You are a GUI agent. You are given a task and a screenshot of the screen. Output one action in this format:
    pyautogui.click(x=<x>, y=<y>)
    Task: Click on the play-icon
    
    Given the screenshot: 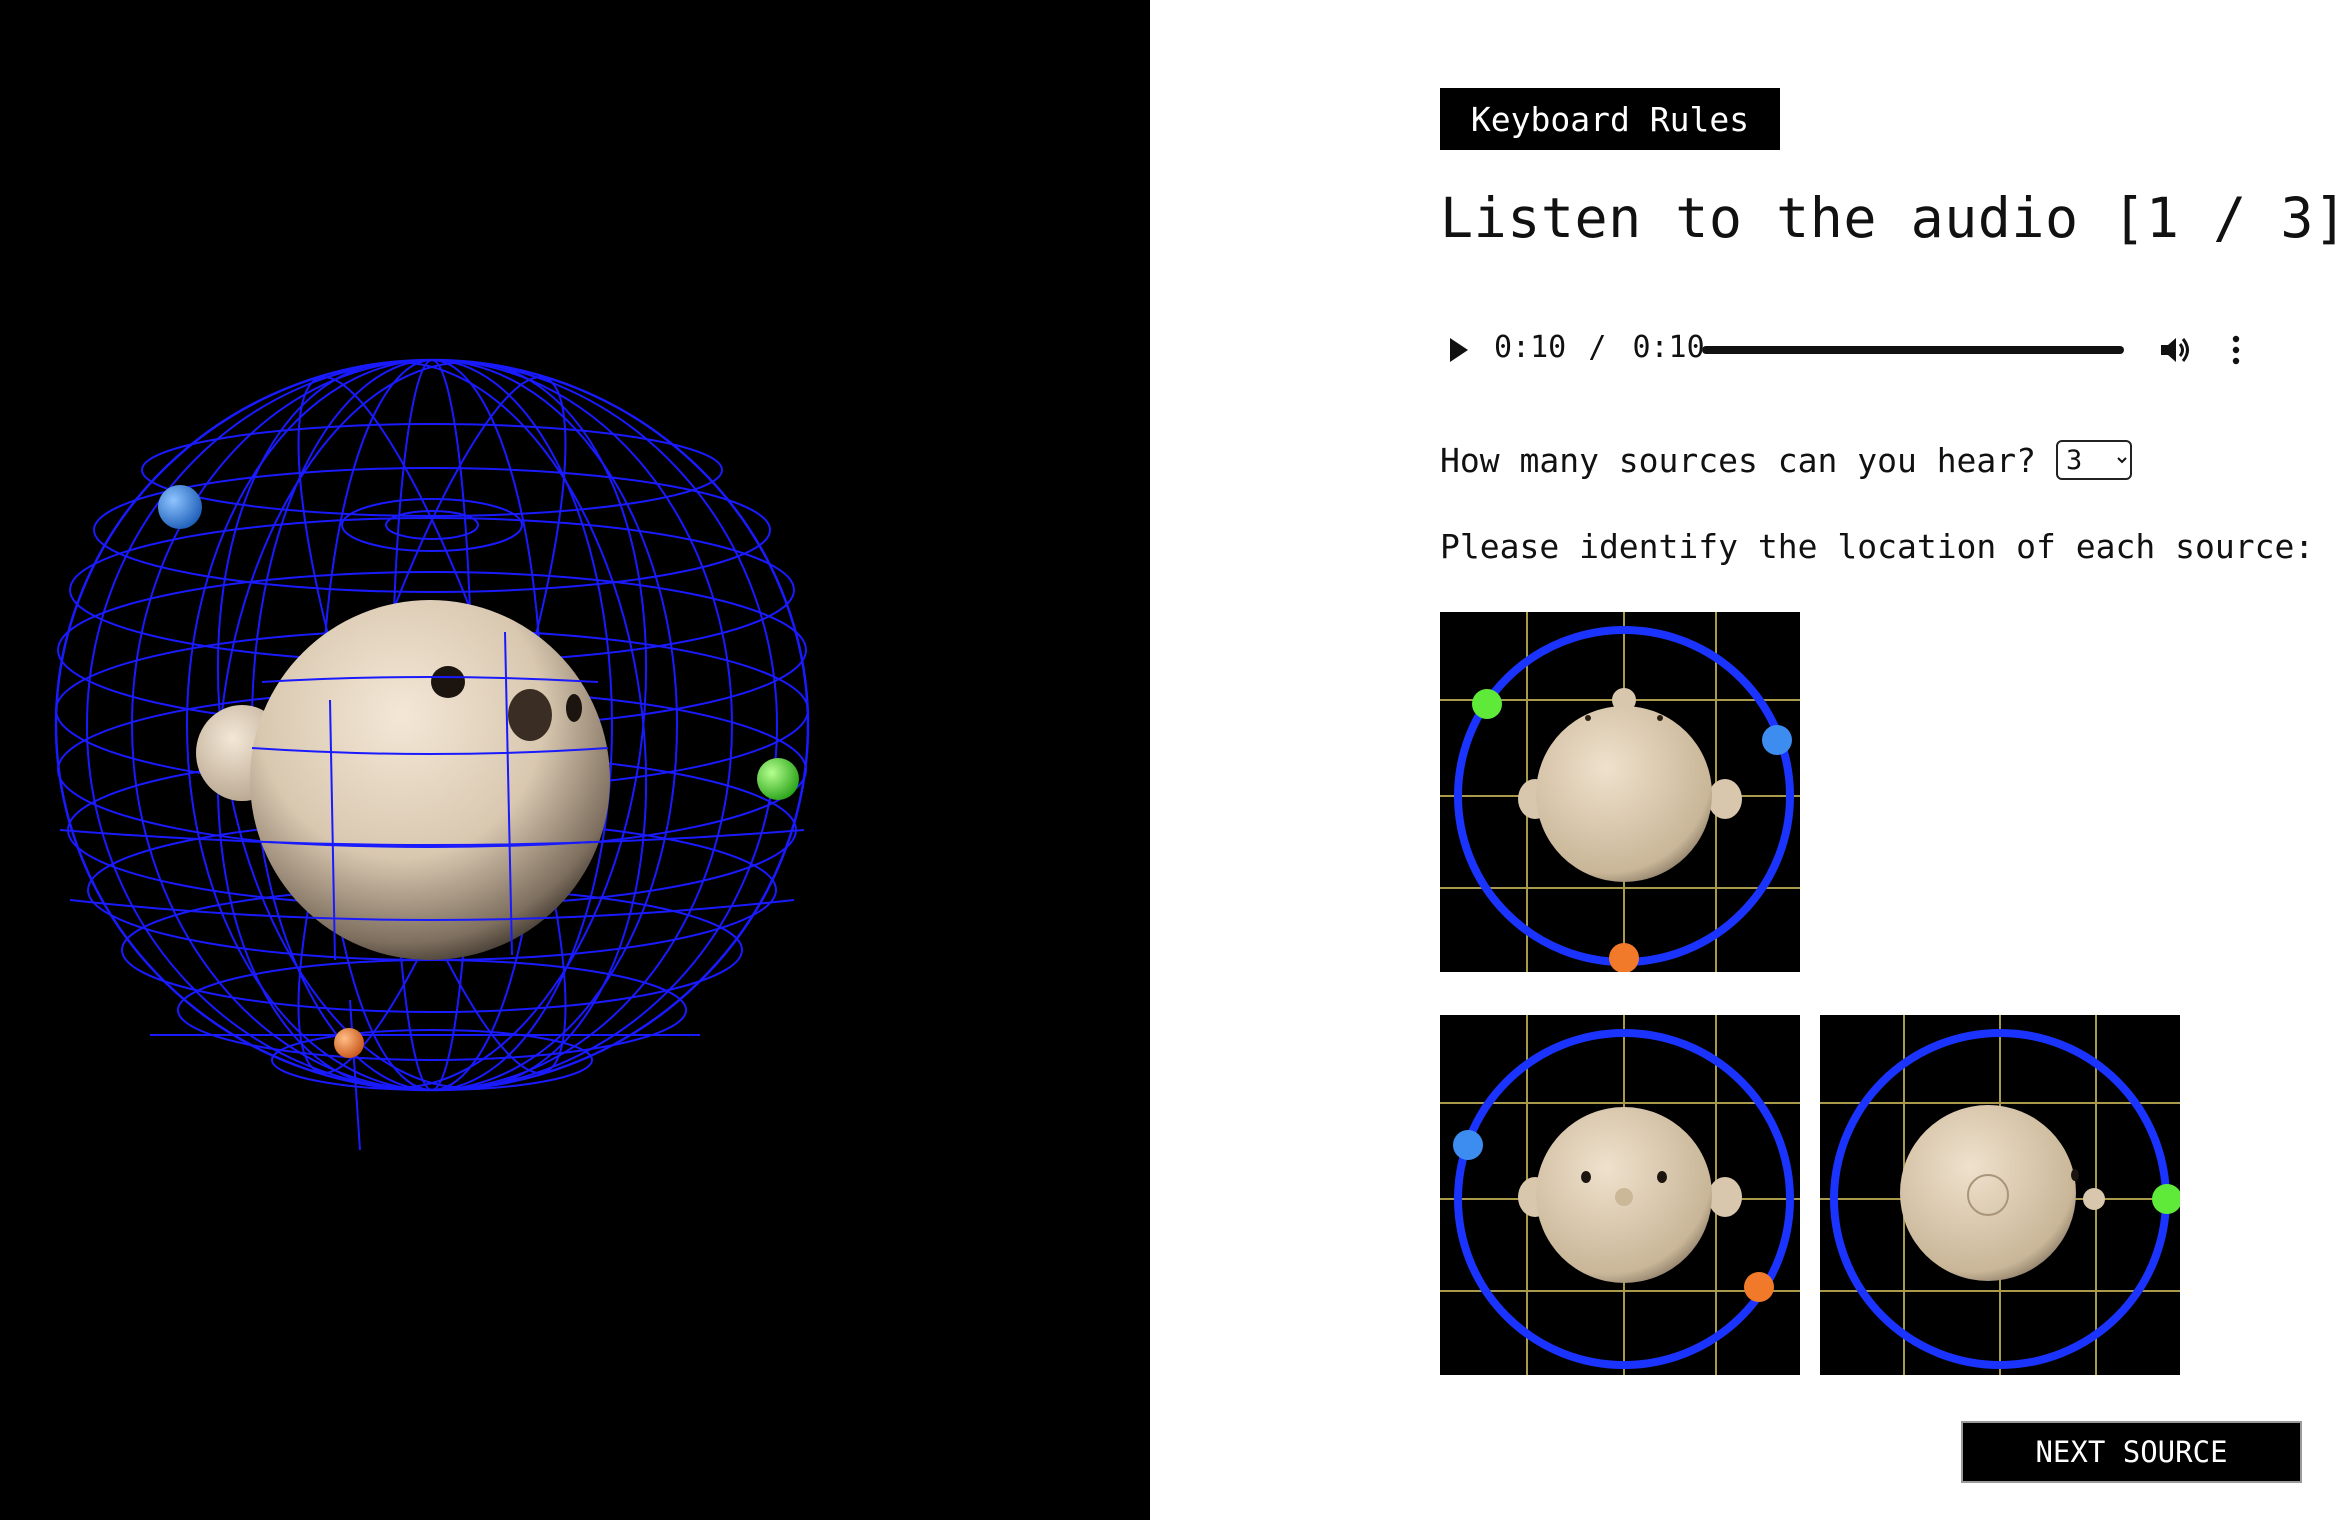 What is the action you would take?
    pyautogui.click(x=1458, y=350)
    